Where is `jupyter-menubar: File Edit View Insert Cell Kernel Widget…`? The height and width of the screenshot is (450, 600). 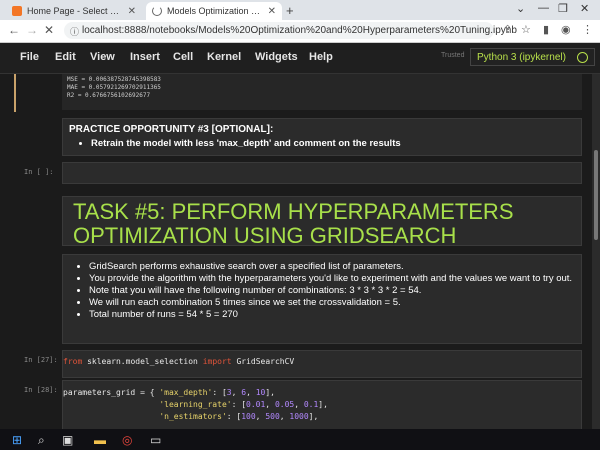 jupyter-menubar: File Edit View Insert Cell Kernel Widget… is located at coordinates (300, 58).